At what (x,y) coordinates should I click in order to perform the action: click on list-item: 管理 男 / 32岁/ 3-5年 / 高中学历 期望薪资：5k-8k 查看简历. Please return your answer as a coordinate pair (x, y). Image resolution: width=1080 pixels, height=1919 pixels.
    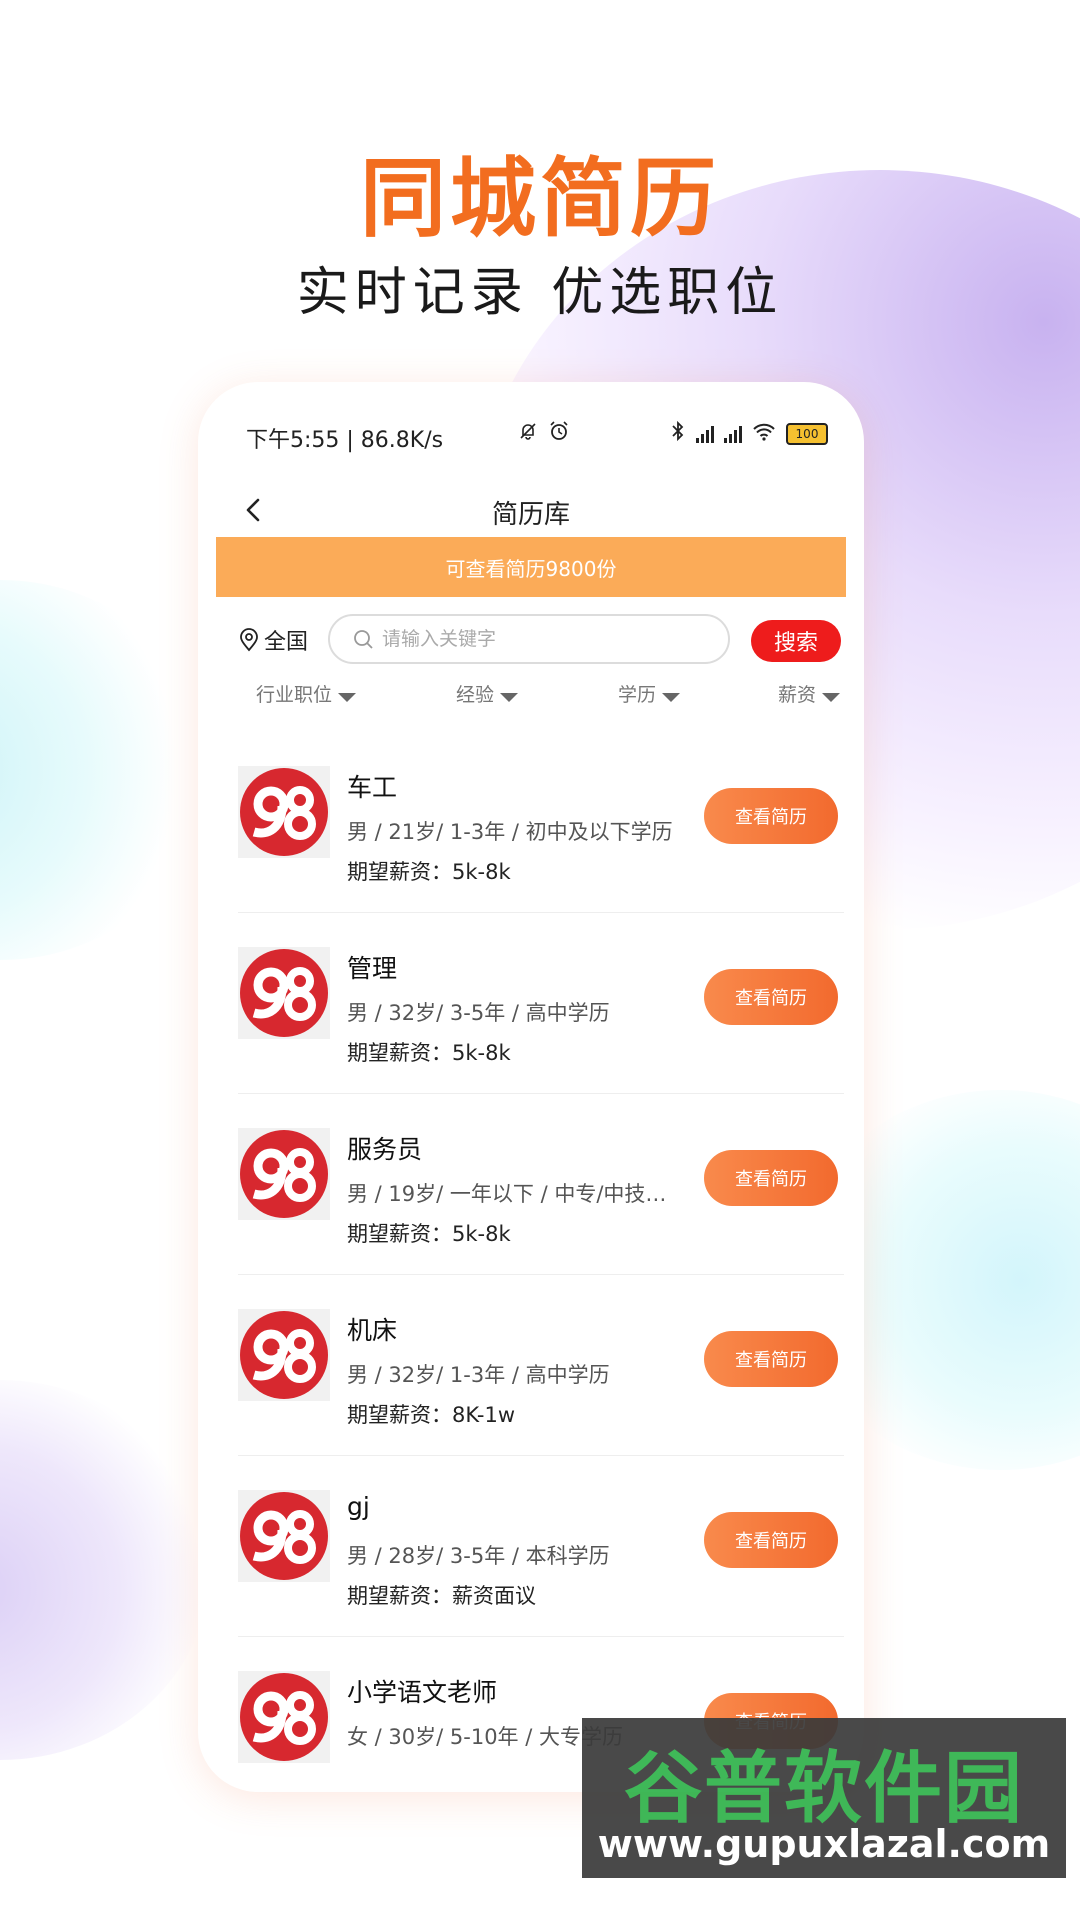
    Looking at the image, I should click on (531, 1003).